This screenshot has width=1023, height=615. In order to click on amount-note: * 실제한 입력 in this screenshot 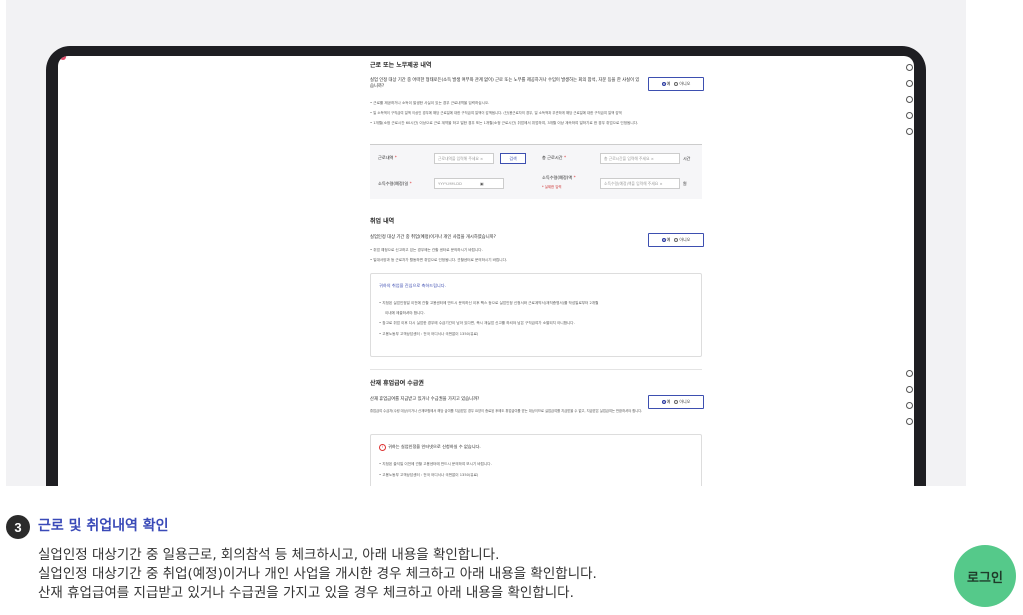, I will do `click(552, 187)`.